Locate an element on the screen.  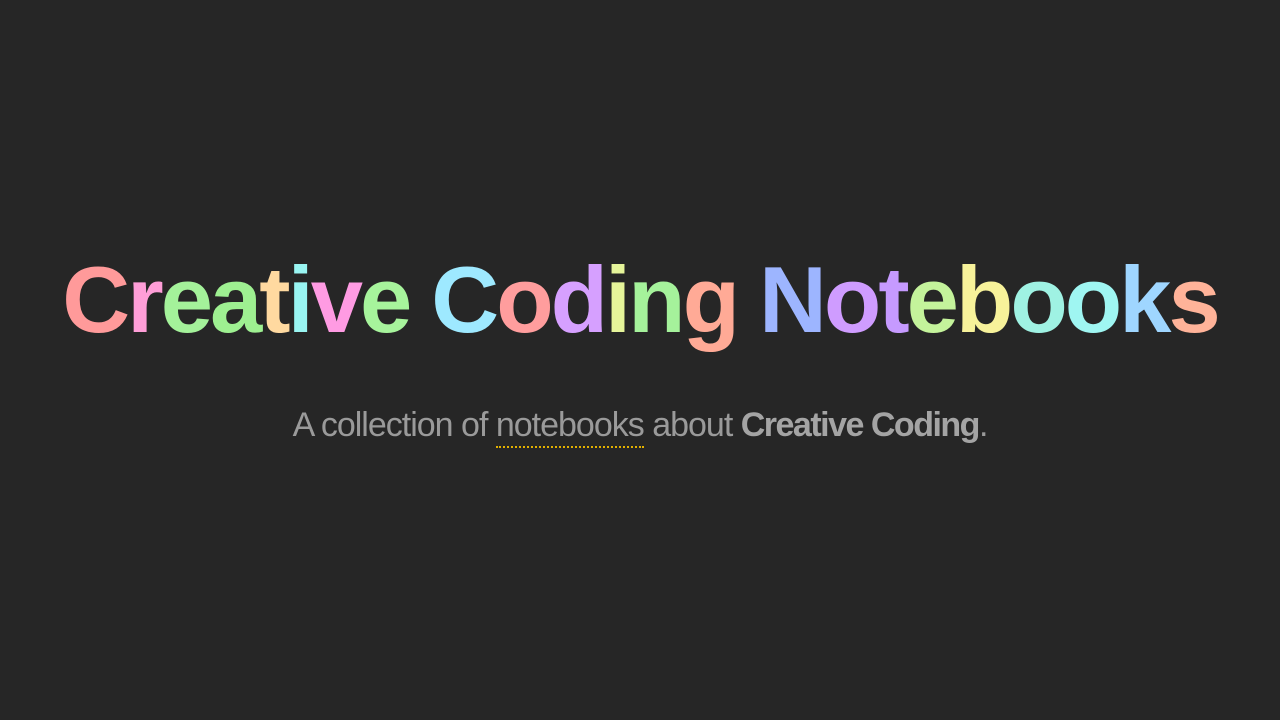
subtitle-prefix: A collection of is located at coordinates (394, 425).